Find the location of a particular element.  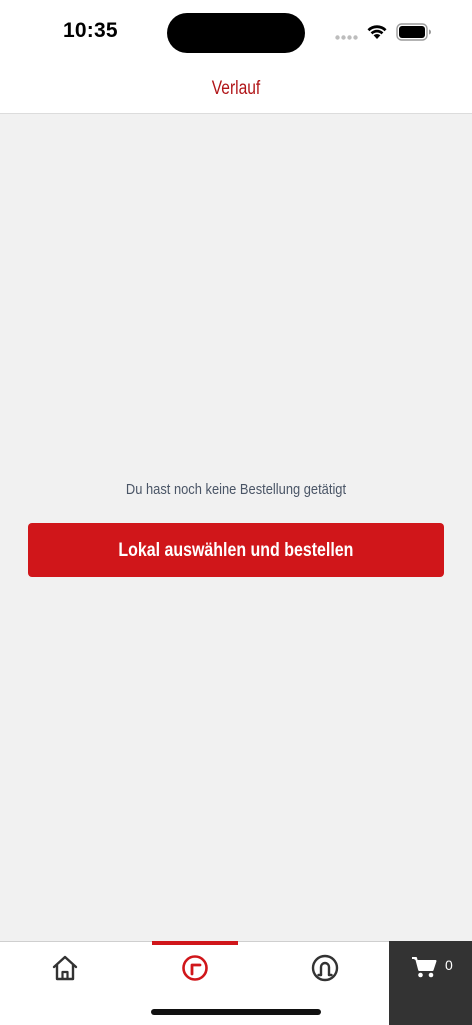

select-restaurant-button-label: Lokal auswählen und bestellen is located at coordinates (236, 550).